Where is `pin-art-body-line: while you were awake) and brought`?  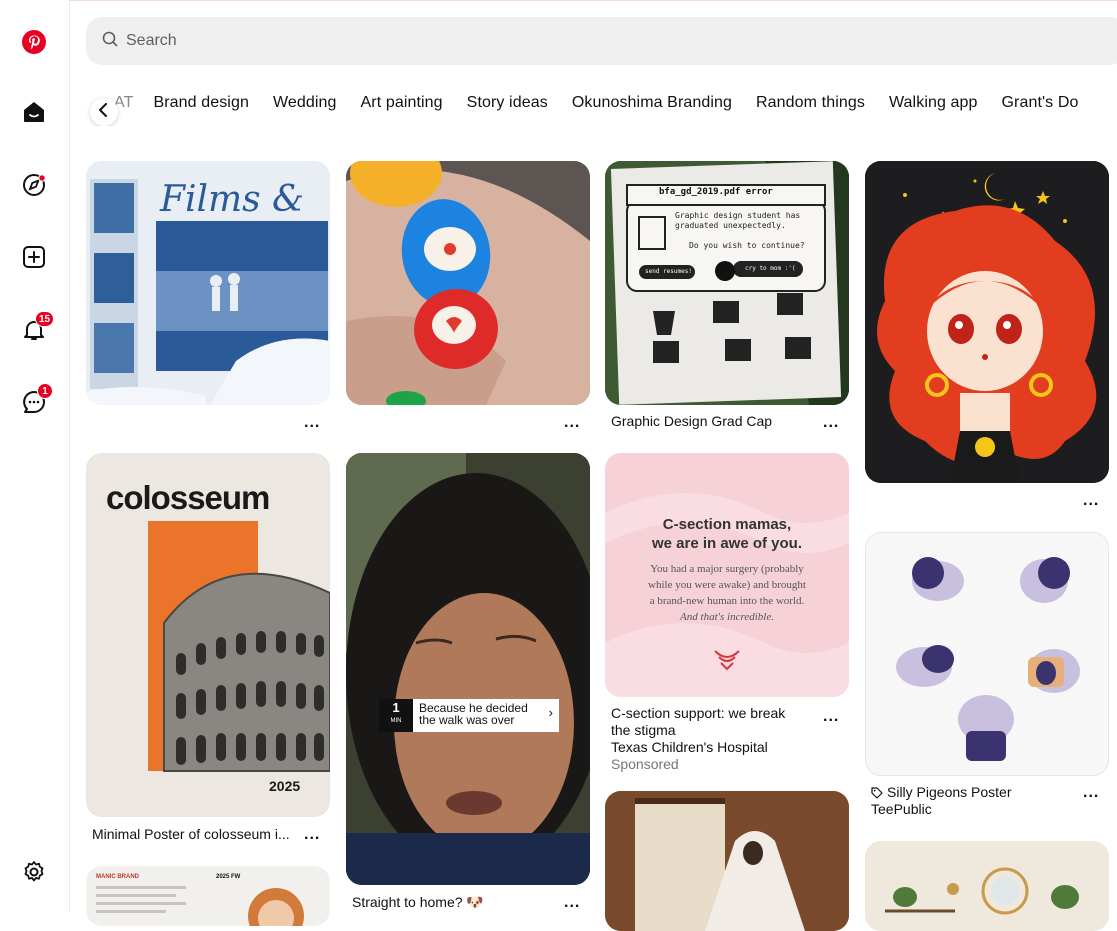 pin-art-body-line: while you were awake) and brought is located at coordinates (727, 585).